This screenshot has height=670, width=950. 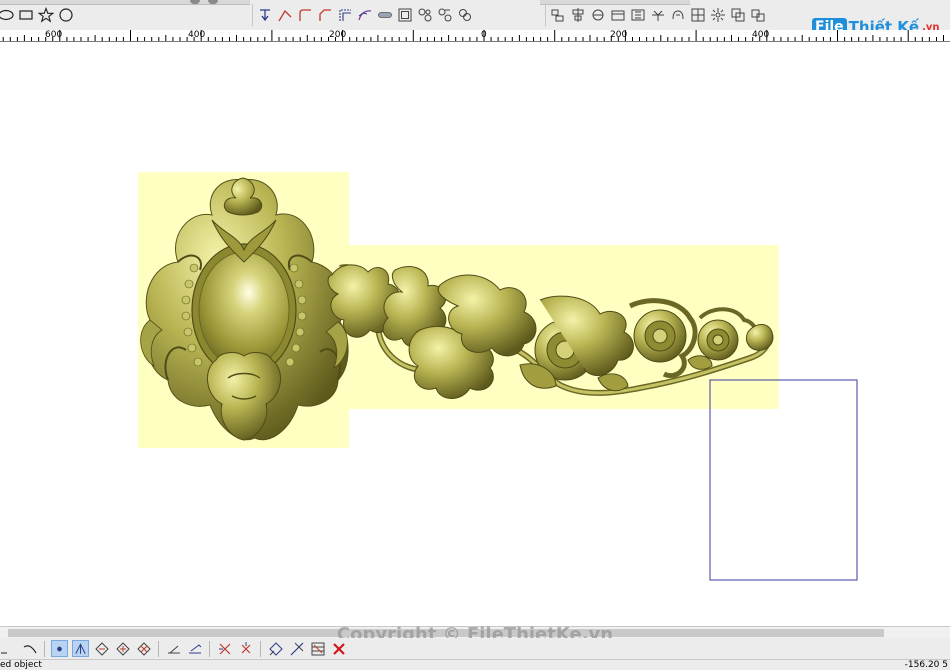 I want to click on arrange-icon, so click(x=758, y=15).